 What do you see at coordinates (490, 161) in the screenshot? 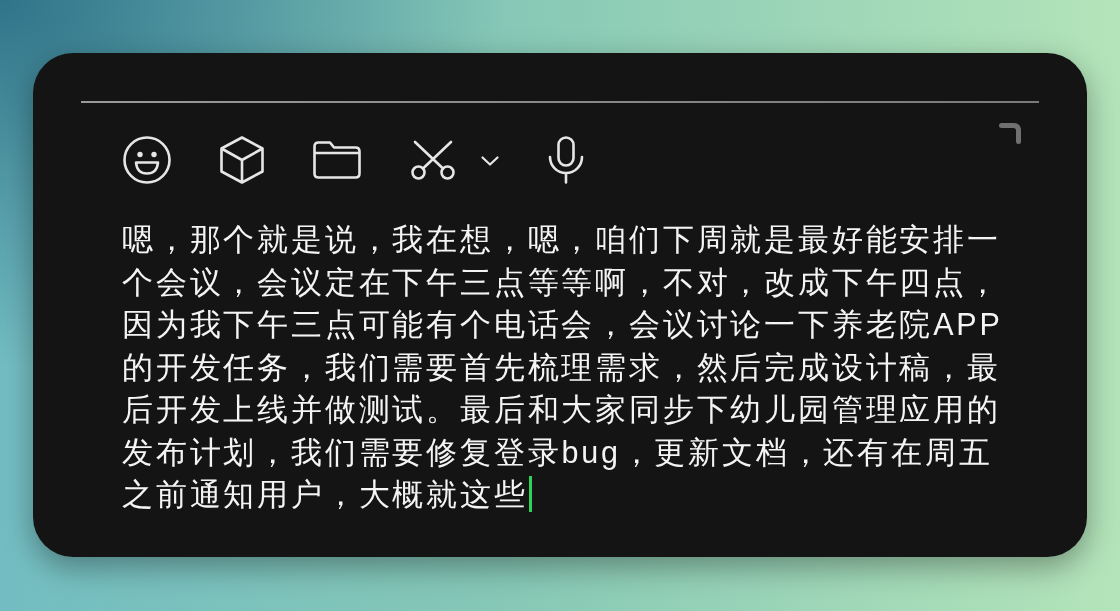
I see `chevron-down-icon` at bounding box center [490, 161].